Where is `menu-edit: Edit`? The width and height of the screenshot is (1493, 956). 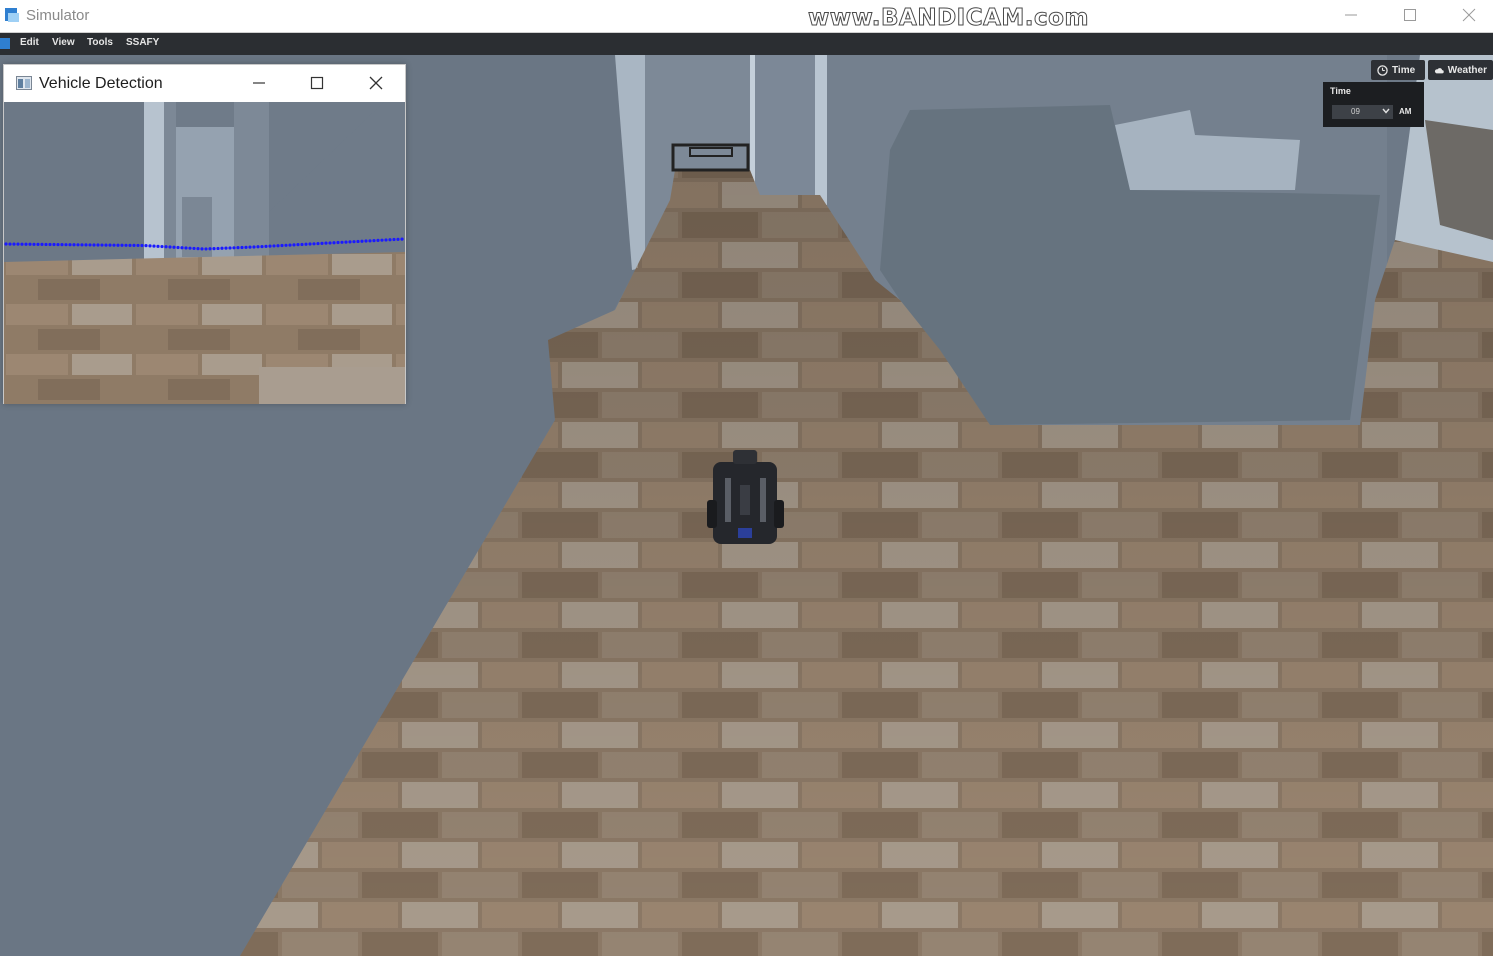
menu-edit: Edit is located at coordinates (29, 42).